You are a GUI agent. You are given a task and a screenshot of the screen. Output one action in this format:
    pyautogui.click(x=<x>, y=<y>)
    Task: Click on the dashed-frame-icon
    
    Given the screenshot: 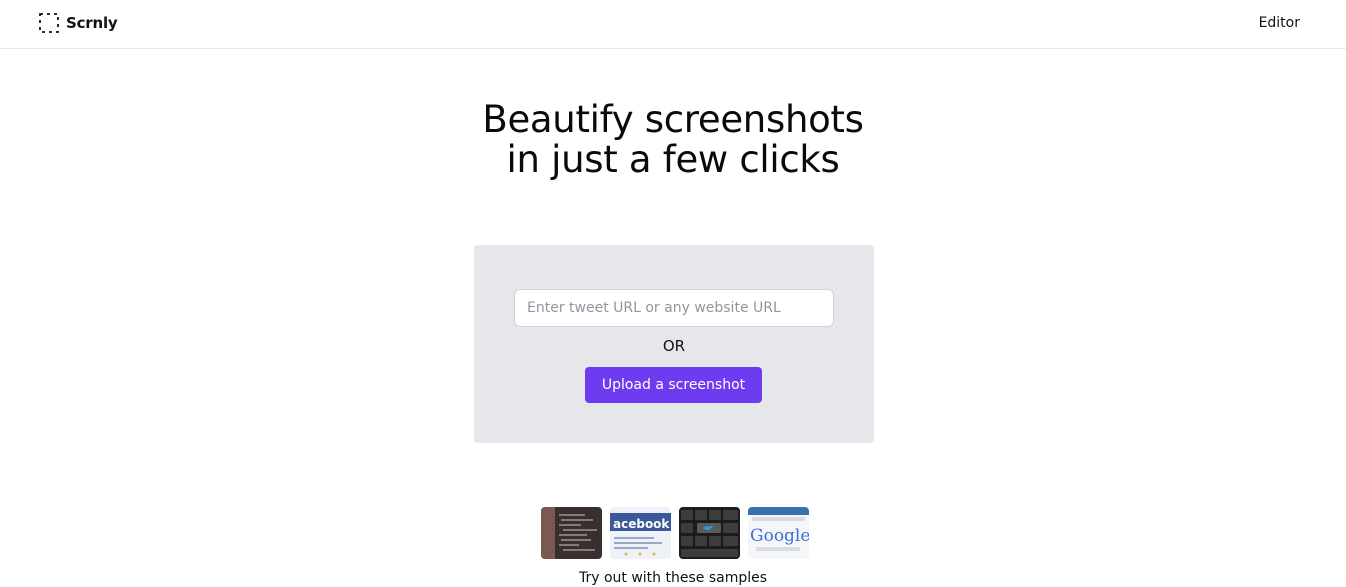 What is the action you would take?
    pyautogui.click(x=49, y=23)
    